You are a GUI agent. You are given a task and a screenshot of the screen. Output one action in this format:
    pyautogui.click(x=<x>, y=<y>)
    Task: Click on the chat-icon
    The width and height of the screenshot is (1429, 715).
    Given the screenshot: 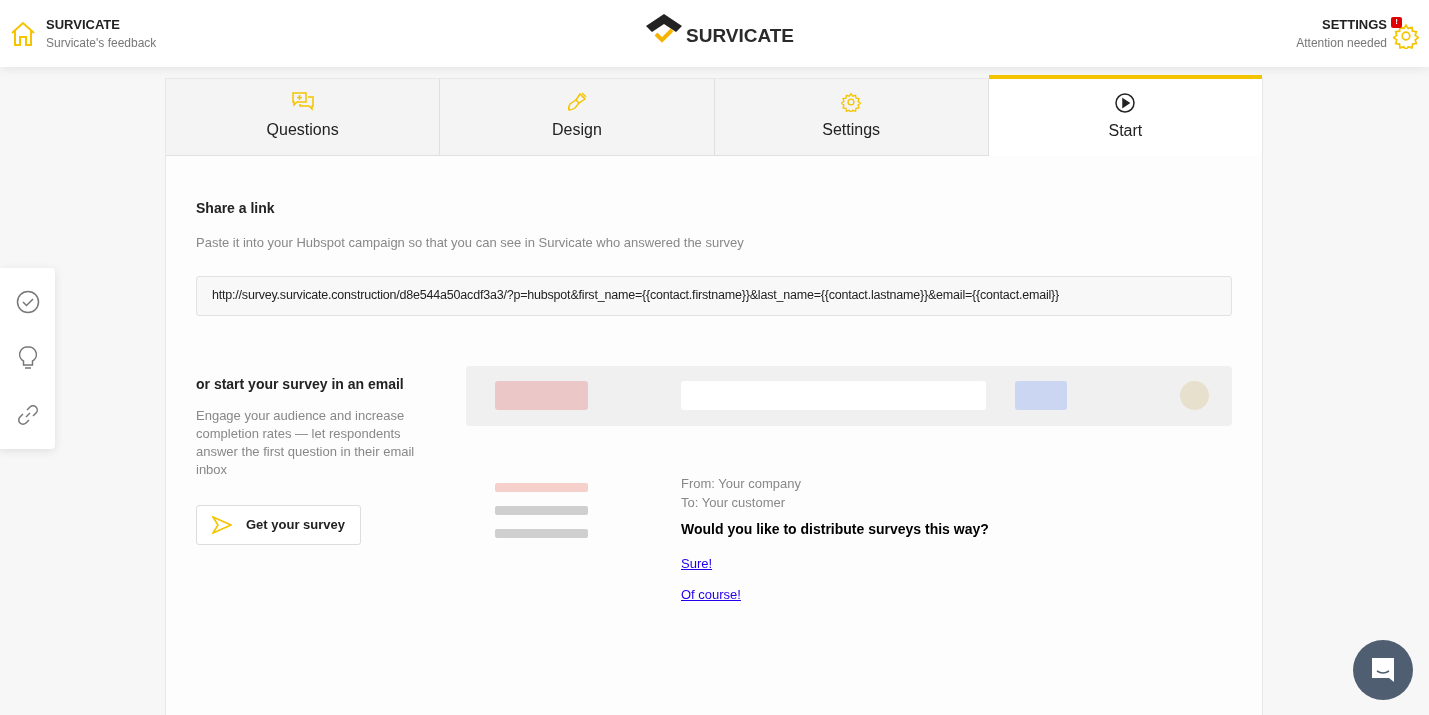 What is the action you would take?
    pyautogui.click(x=1383, y=670)
    